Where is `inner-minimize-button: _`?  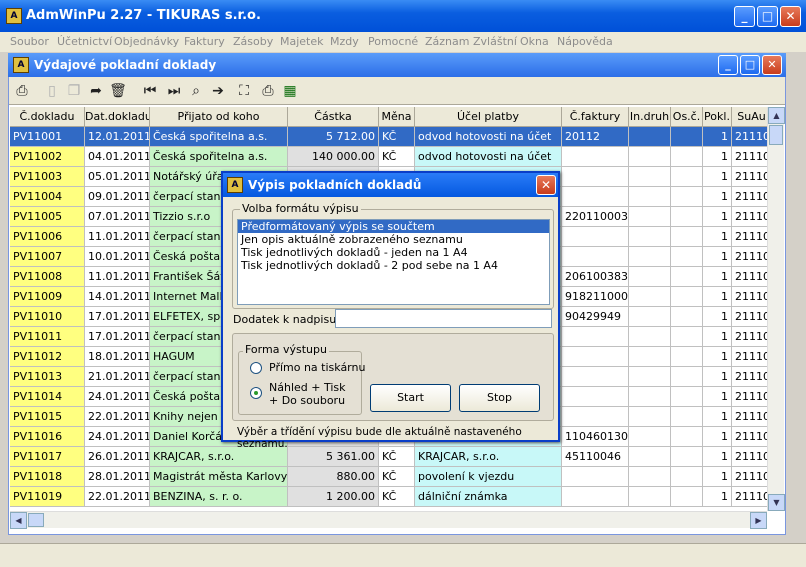 inner-minimize-button: _ is located at coordinates (728, 65).